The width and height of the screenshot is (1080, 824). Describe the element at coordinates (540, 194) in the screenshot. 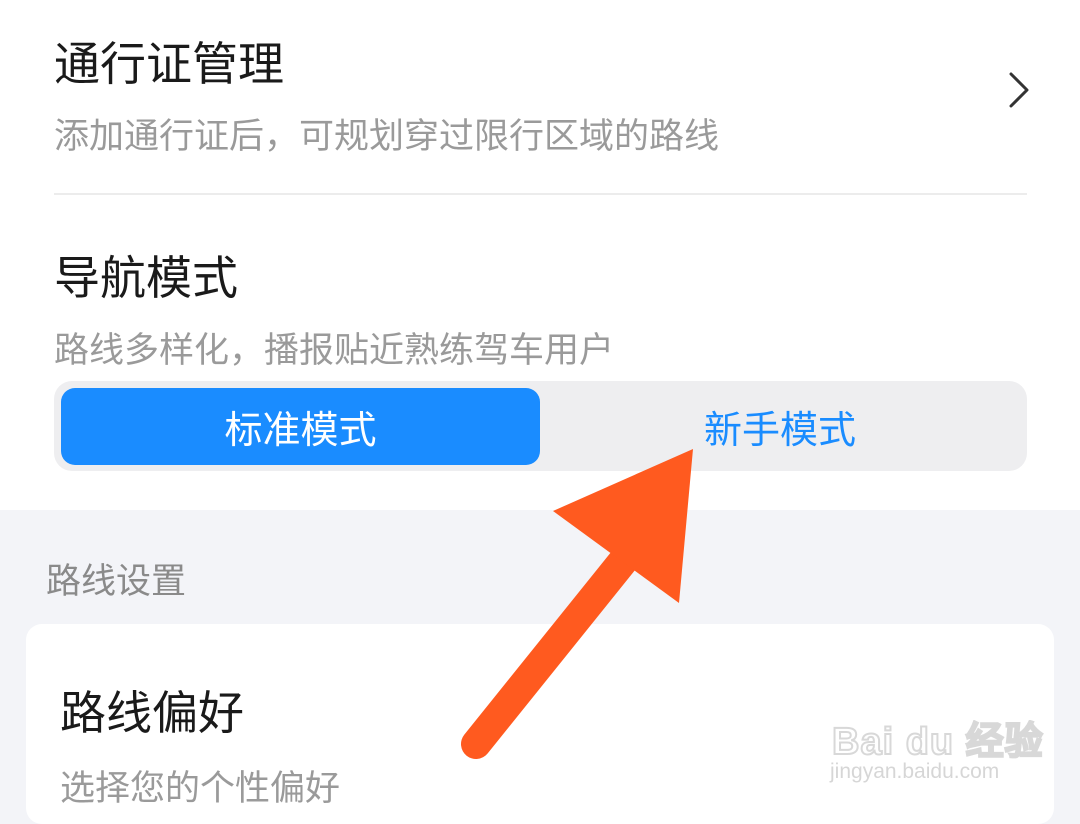

I see `row-divider` at that location.